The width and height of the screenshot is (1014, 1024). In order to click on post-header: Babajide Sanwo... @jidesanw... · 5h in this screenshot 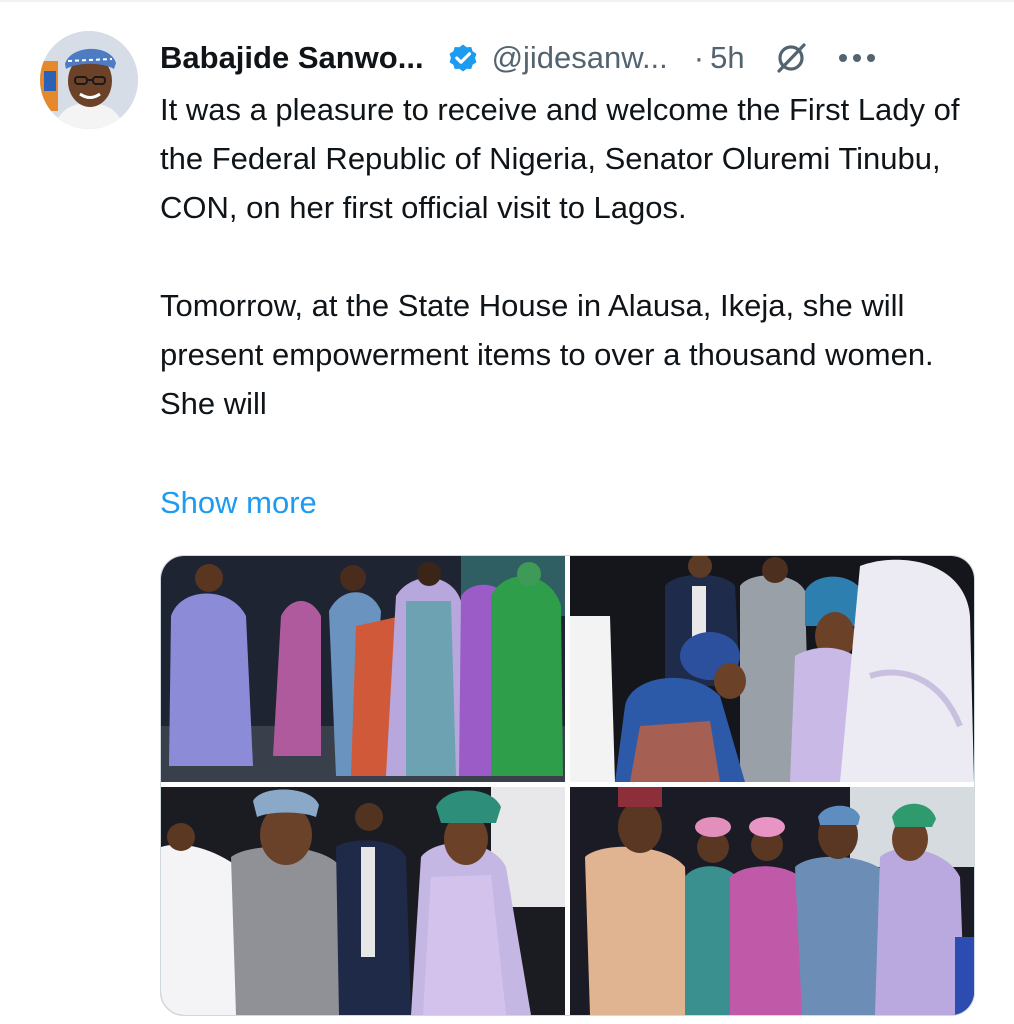, I will do `click(570, 58)`.